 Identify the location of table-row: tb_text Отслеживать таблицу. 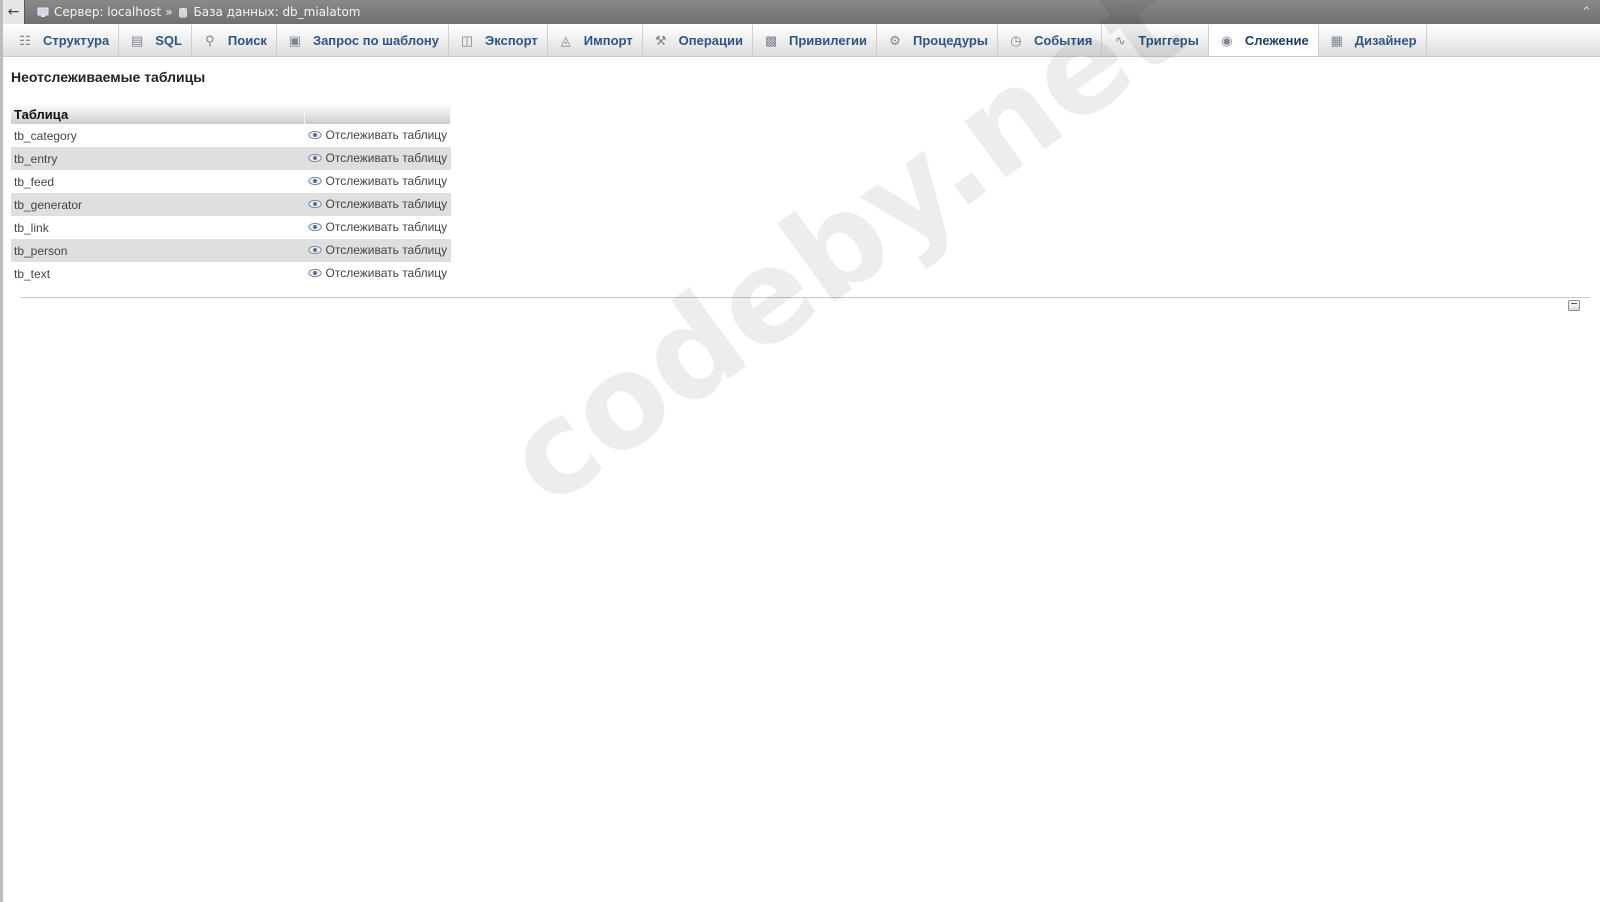
(231, 273).